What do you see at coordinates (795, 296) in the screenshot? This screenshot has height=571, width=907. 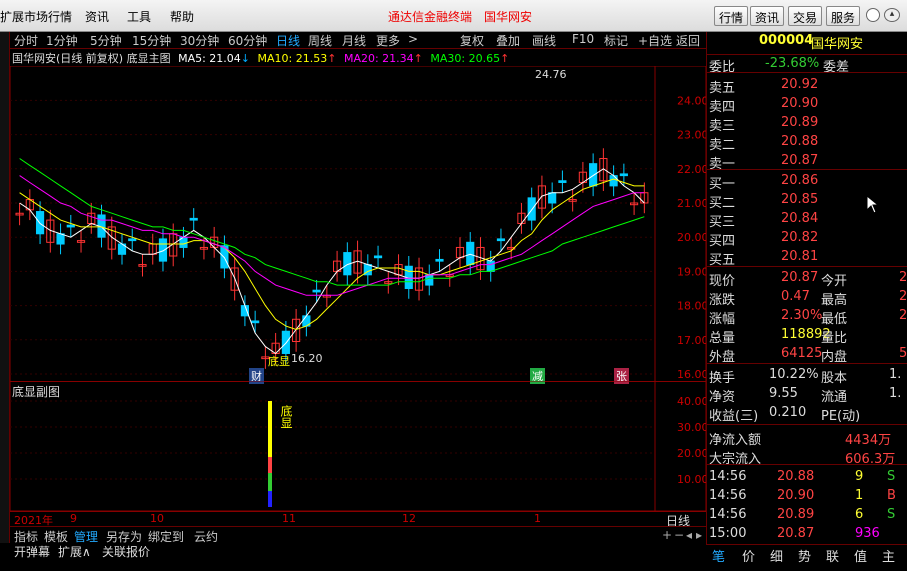 I see `stat-value: 0.47` at bounding box center [795, 296].